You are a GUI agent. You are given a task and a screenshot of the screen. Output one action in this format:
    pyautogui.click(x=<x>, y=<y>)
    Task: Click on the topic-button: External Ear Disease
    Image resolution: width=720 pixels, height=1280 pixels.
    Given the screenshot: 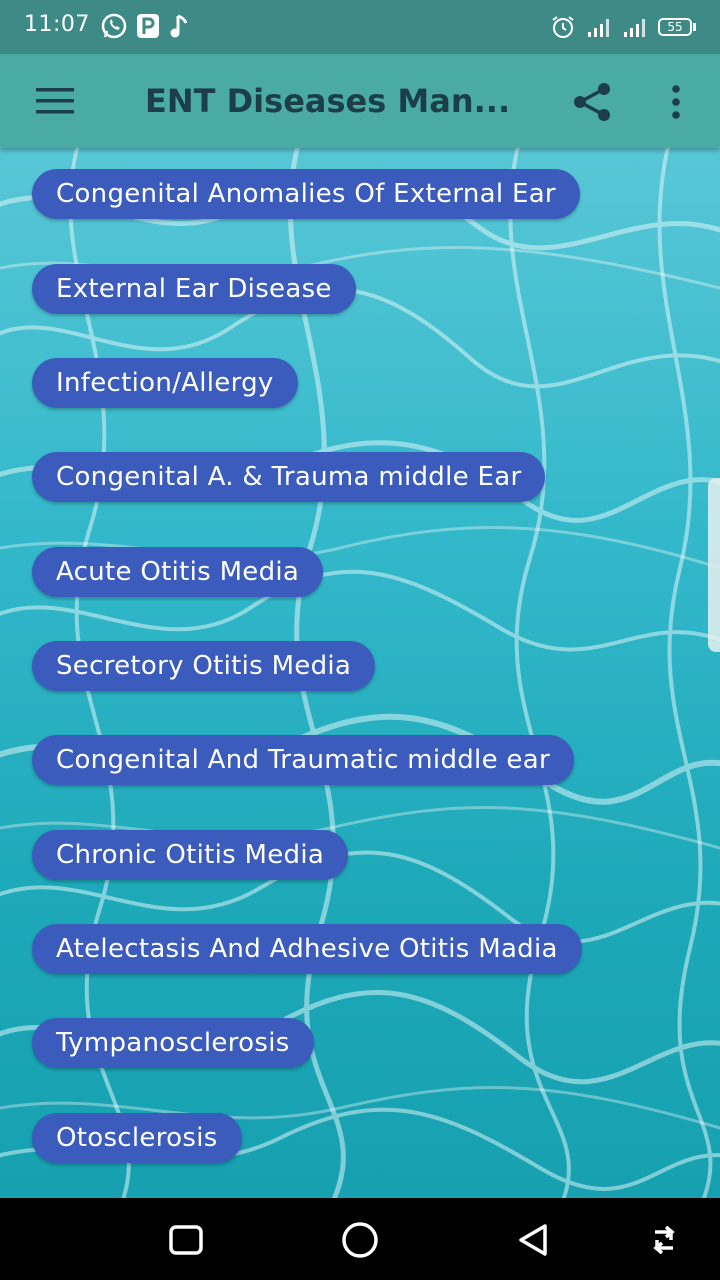 What is the action you would take?
    pyautogui.click(x=194, y=289)
    